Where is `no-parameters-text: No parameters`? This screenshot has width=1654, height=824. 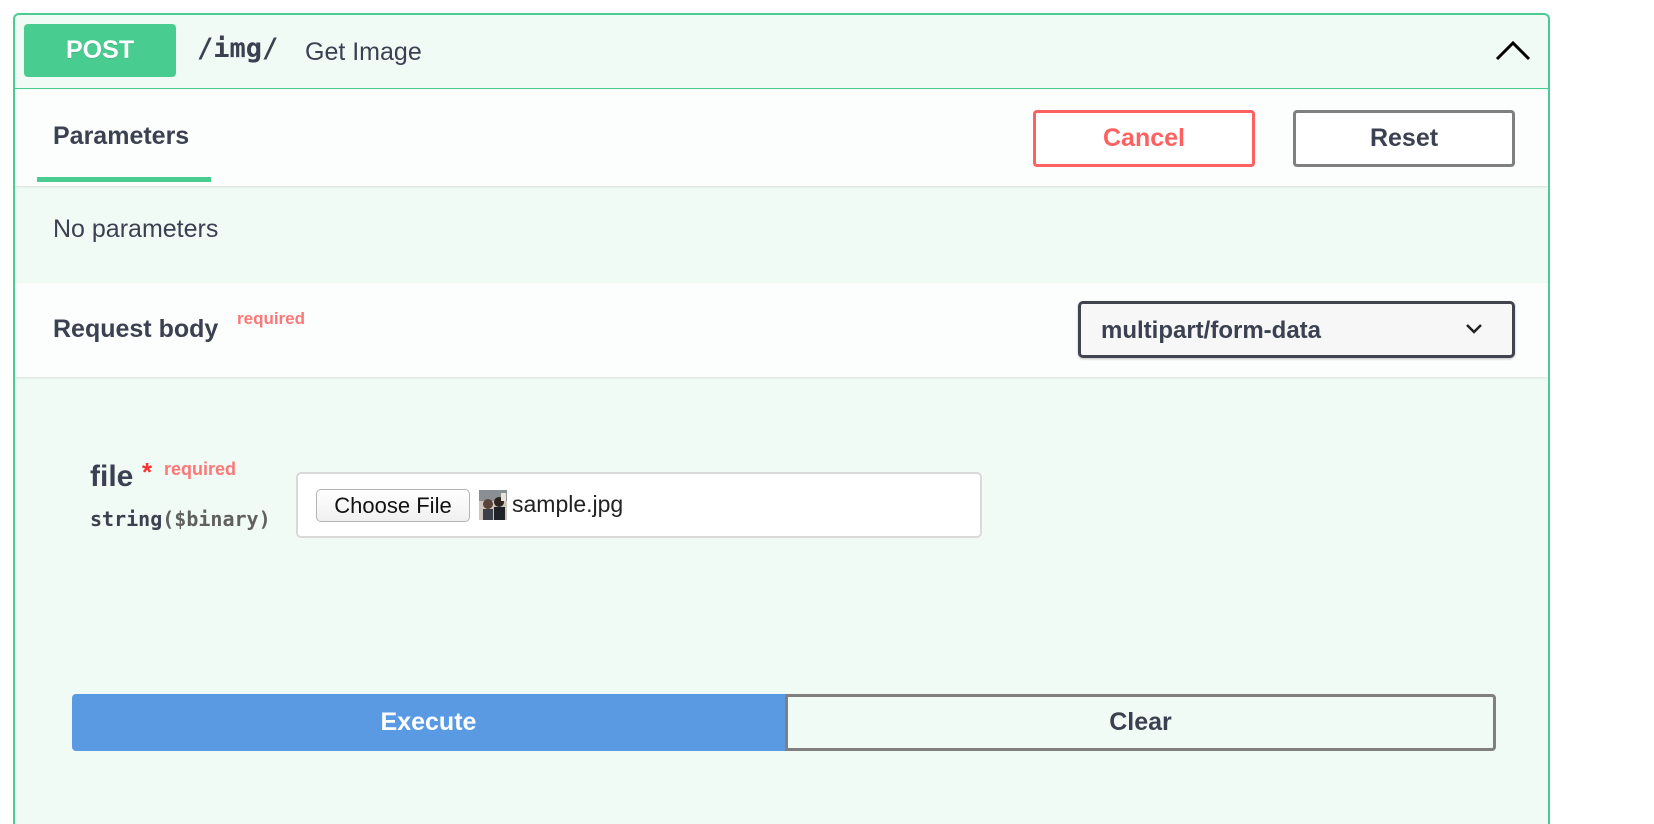
no-parameters-text: No parameters is located at coordinates (136, 229).